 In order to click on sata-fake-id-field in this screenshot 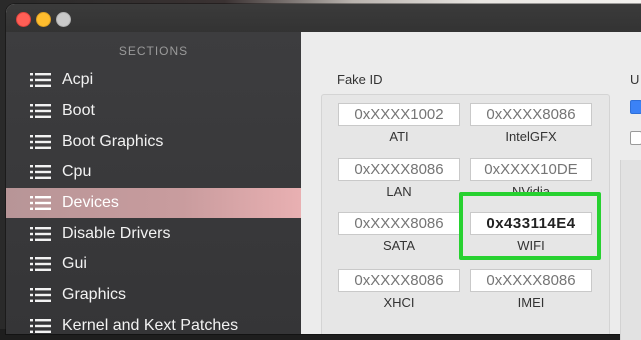, I will do `click(399, 223)`.